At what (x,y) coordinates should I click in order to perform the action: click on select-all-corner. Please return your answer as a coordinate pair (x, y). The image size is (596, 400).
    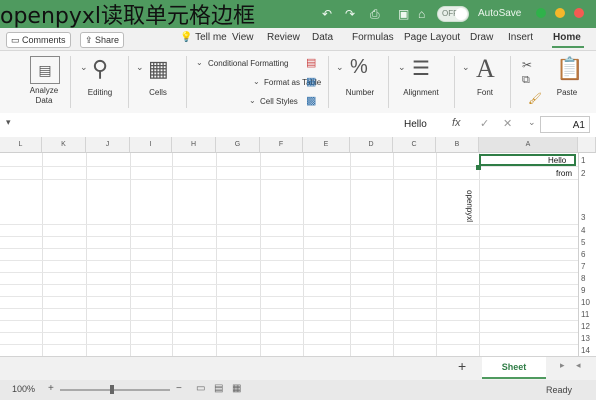
    Looking at the image, I should click on (587, 145).